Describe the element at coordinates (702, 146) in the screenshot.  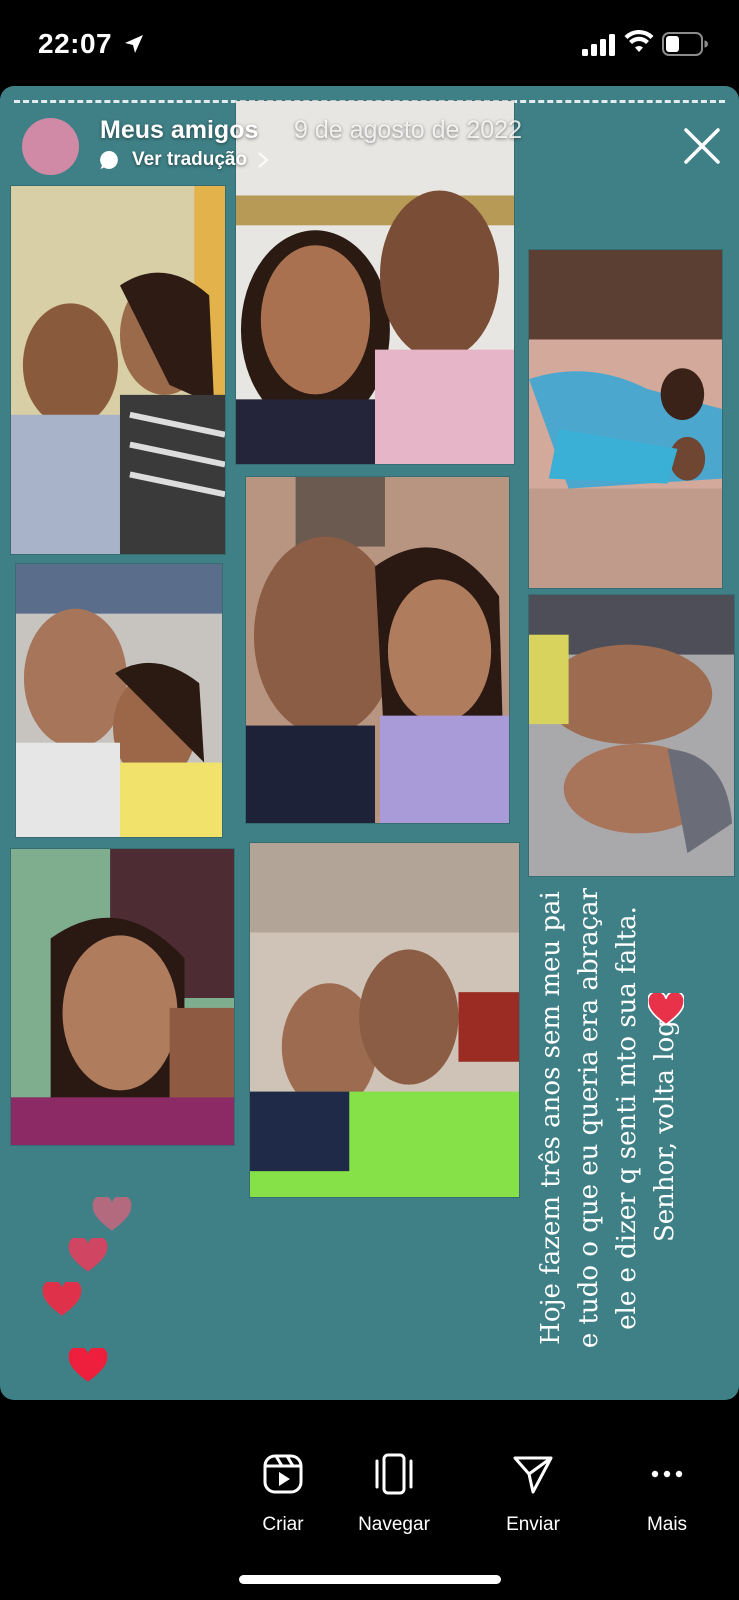
I see `close-icon` at that location.